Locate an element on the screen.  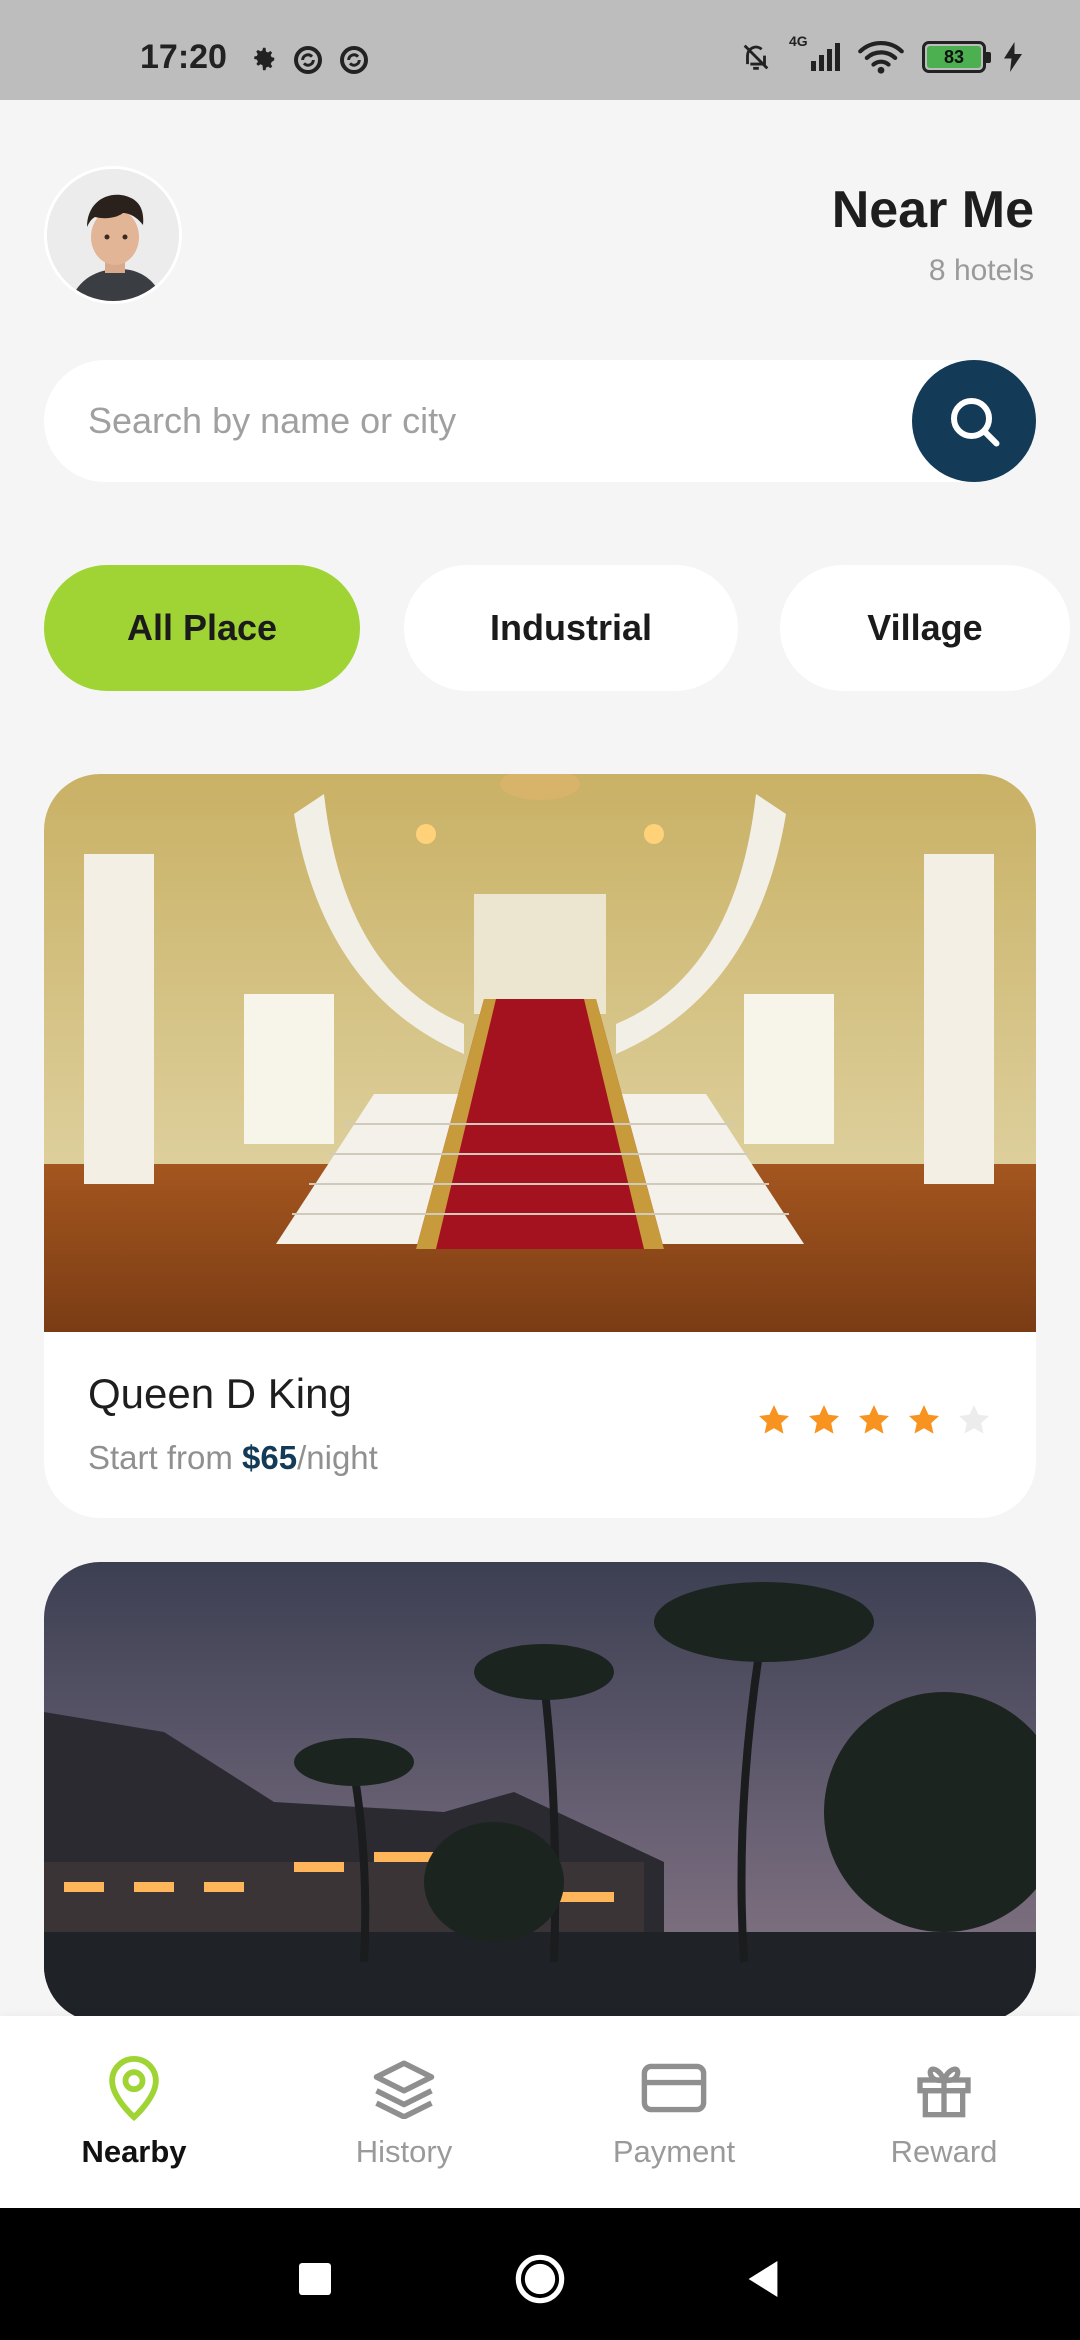
avatar-image is located at coordinates (113, 235).